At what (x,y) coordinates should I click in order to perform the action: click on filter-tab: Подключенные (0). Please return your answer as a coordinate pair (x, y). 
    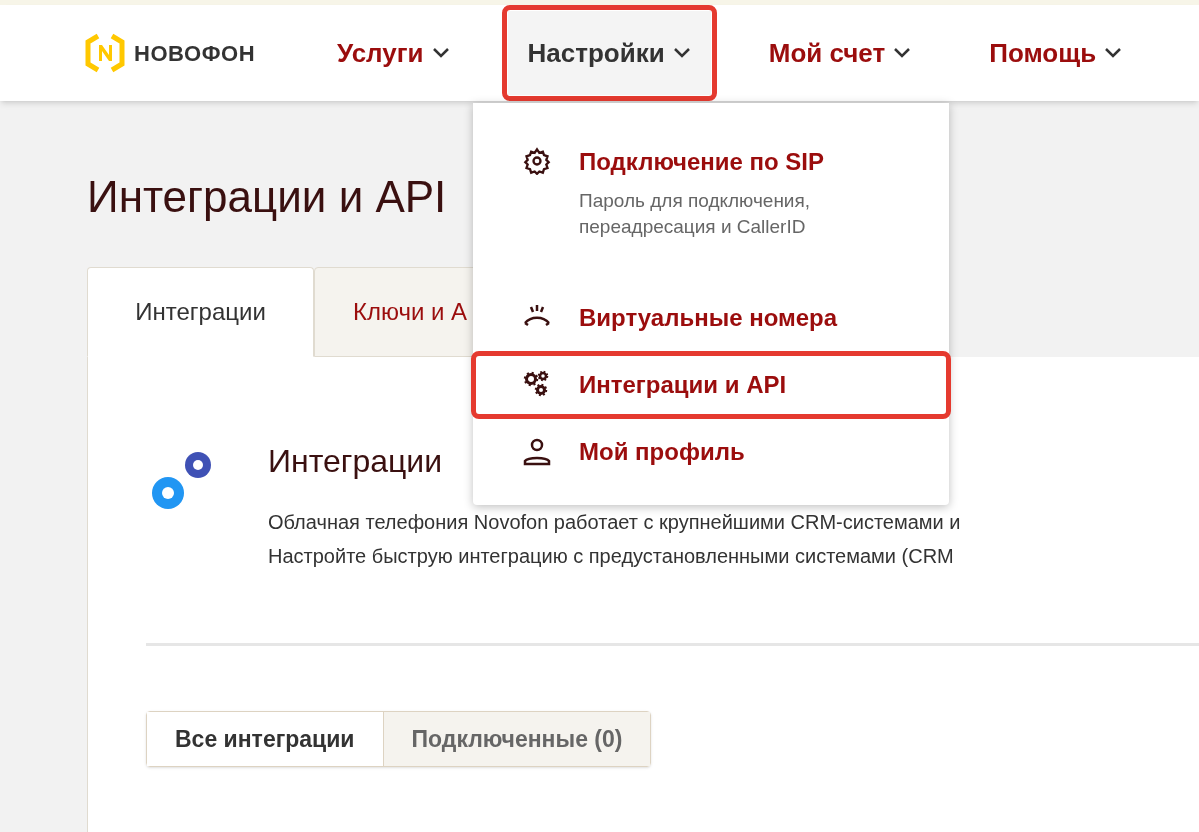
    Looking at the image, I should click on (516, 739).